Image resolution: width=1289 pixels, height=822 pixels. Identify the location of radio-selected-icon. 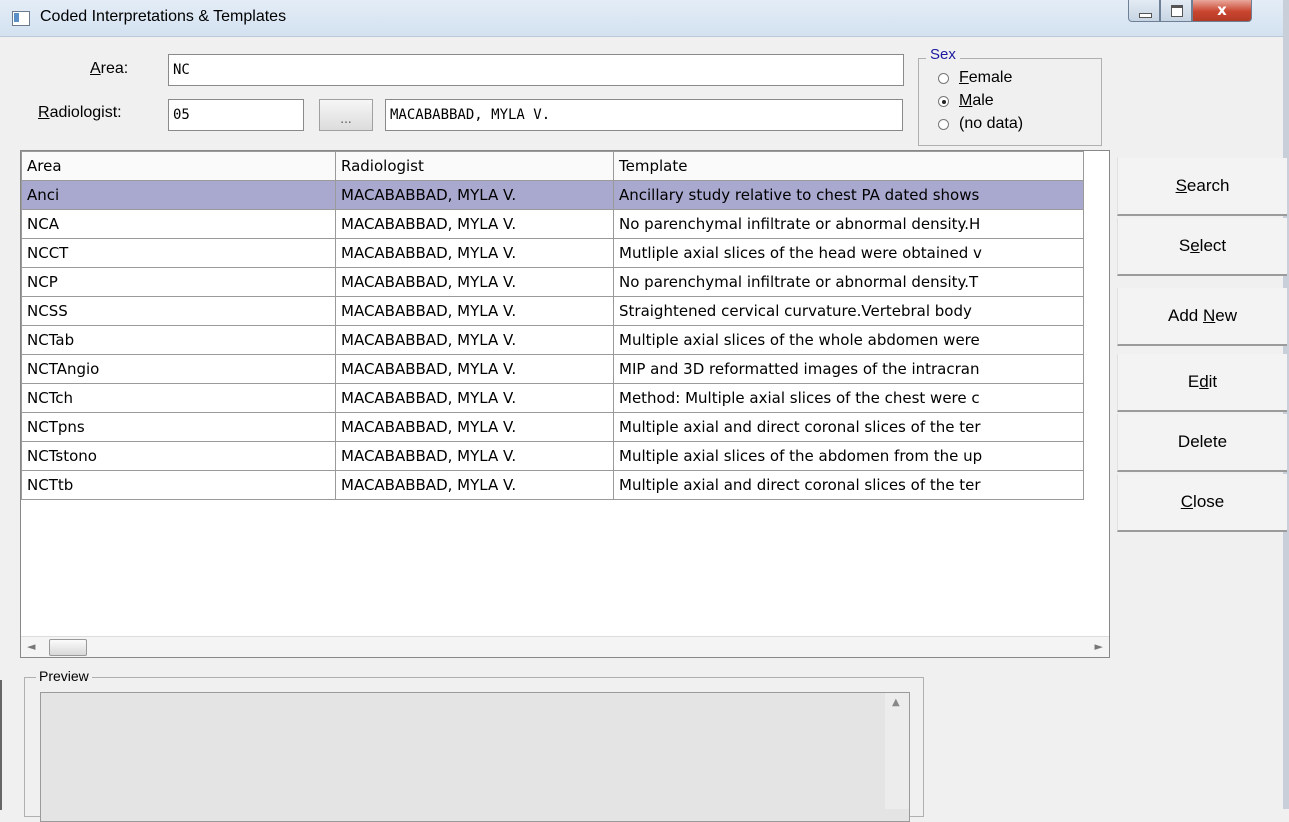
(943, 101).